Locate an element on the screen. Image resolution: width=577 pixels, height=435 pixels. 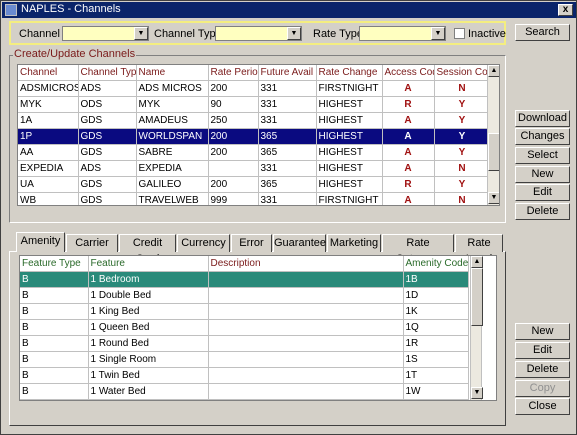
table-row: MYK ODS MYK 90 331 HIGHEST R Y is located at coordinates (254, 104).